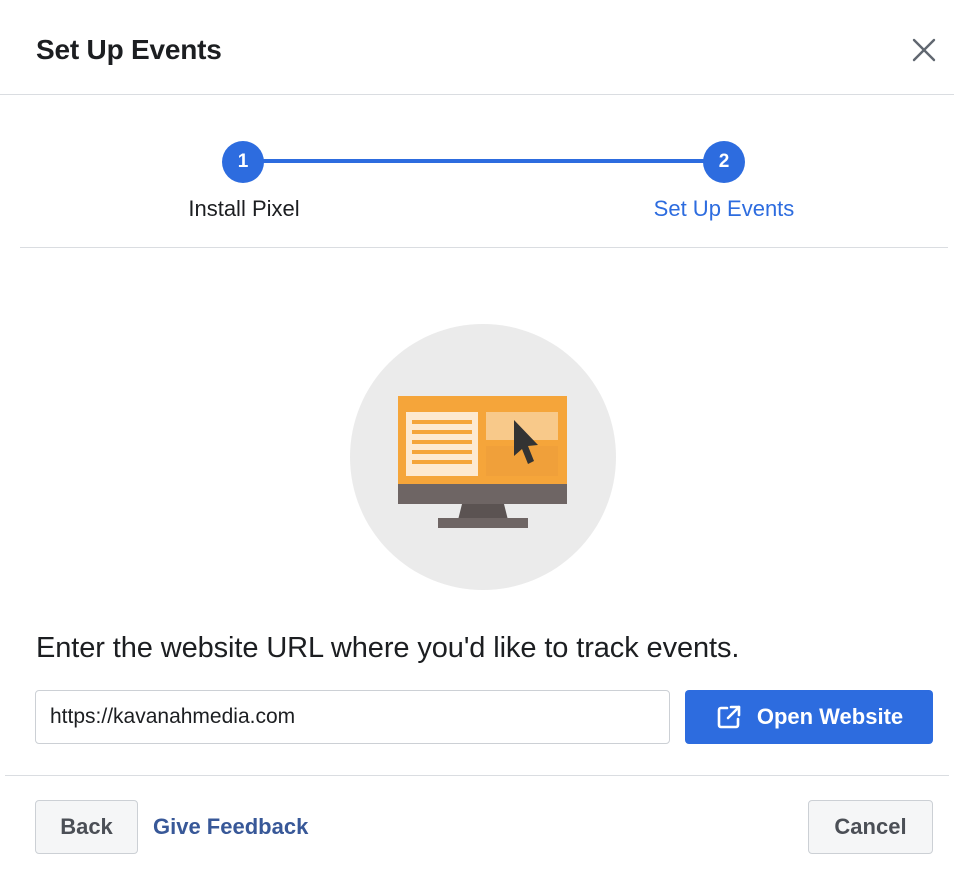  Describe the element at coordinates (484, 184) in the screenshot. I see `progress-stepper: 1 2 Install Pixel Set Up Events` at that location.